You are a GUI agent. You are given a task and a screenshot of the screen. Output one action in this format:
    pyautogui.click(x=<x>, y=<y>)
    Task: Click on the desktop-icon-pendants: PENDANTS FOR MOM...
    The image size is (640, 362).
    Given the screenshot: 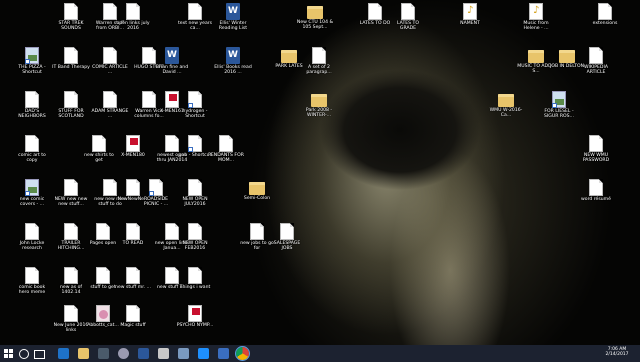 What is the action you would take?
    pyautogui.click(x=226, y=155)
    